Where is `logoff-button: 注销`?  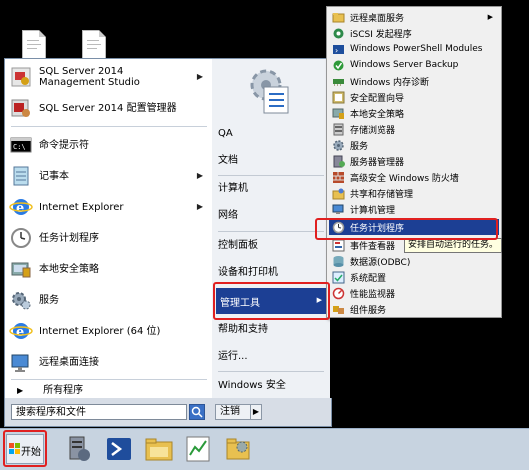
logoff-button: 注销 is located at coordinates (233, 412).